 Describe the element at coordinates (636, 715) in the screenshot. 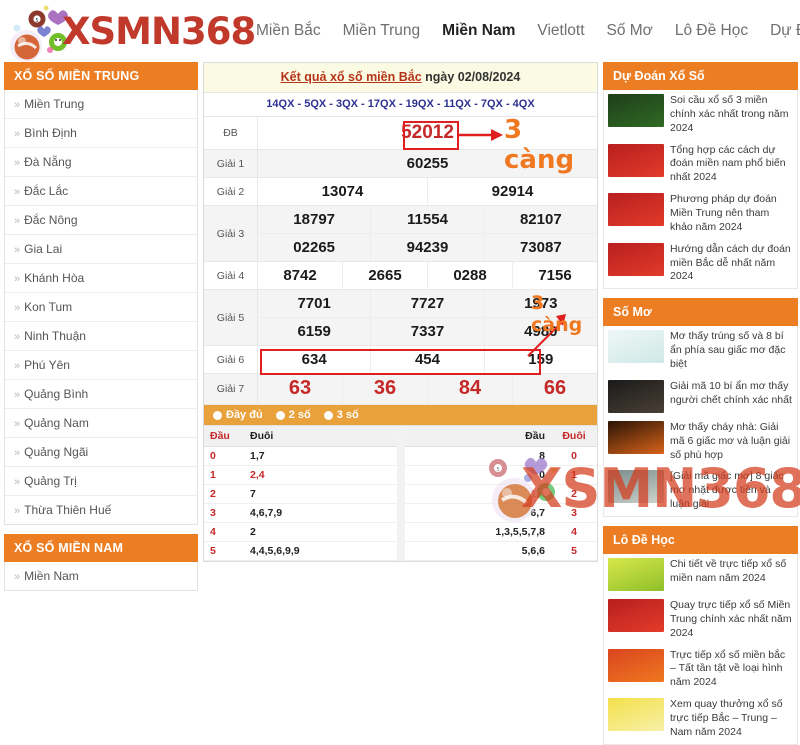

I see `yellow-banner-thumb` at that location.